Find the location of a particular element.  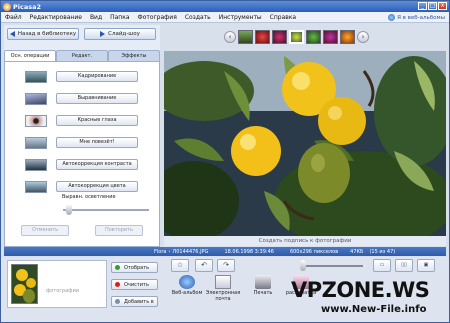

menu-view: Вид is located at coordinates (96, 17).